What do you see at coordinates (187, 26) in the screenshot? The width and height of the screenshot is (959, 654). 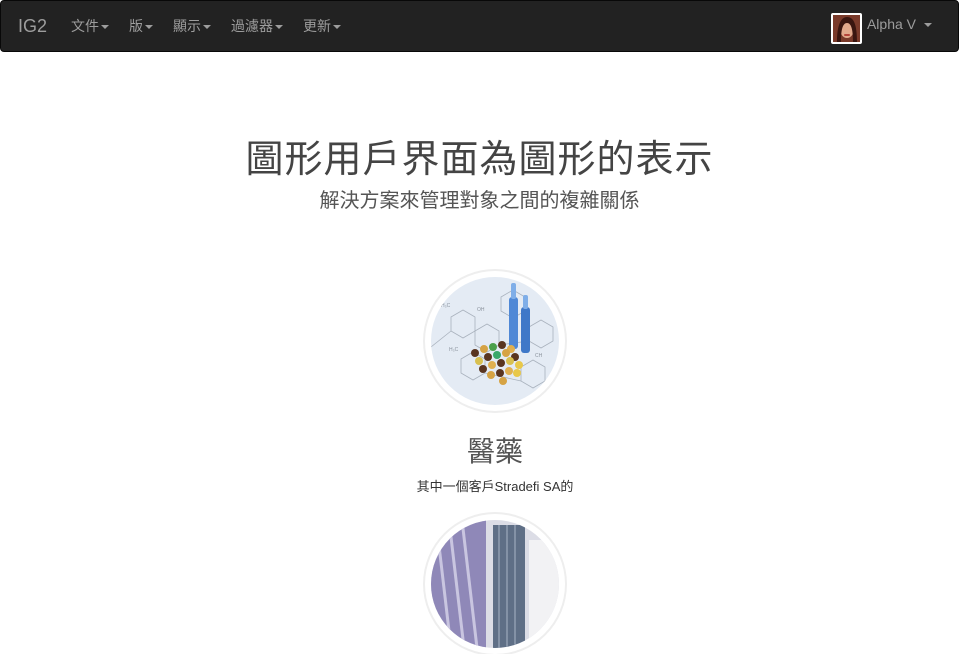 I see `menu-display-label: 顯示` at bounding box center [187, 26].